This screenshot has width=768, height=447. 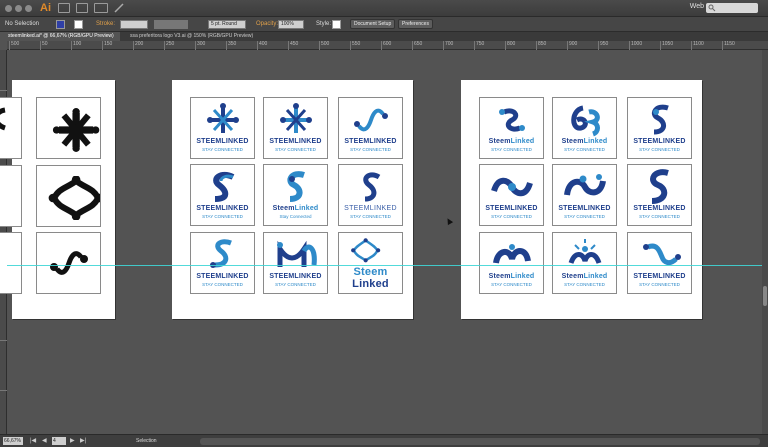 I want to click on ruler-tick-label: 750, so click(x=479, y=45).